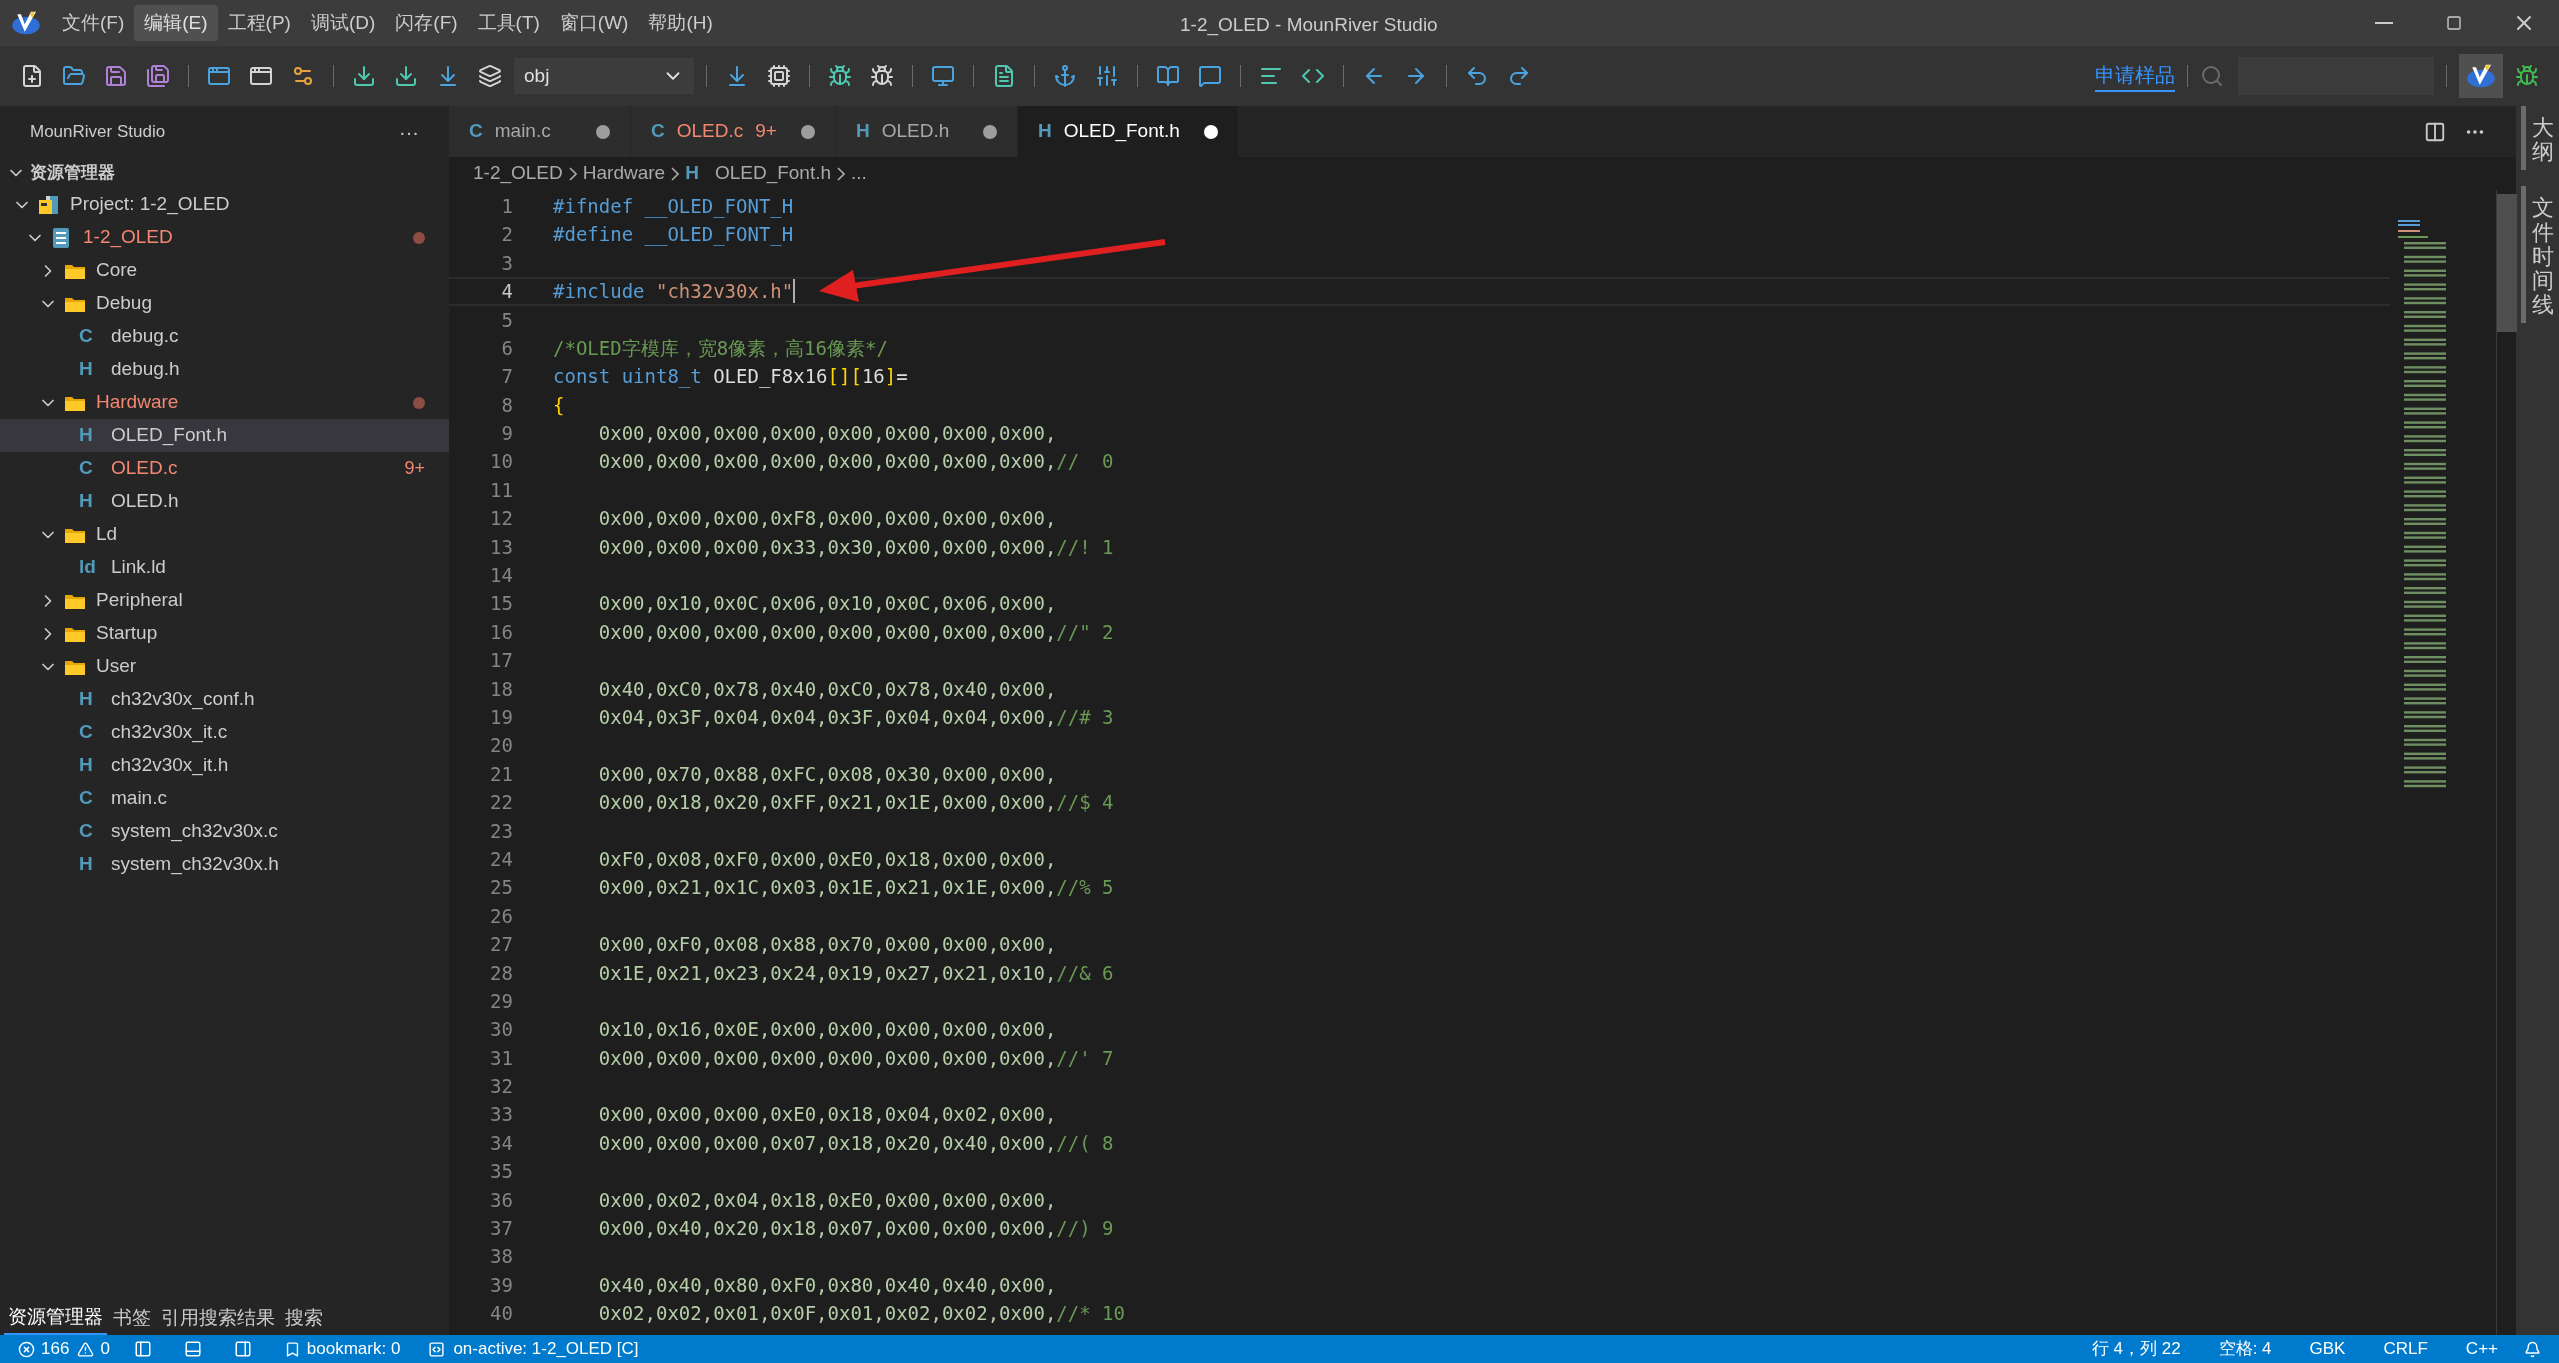  I want to click on folder-item: Project: 1-2_OLED, so click(224, 204).